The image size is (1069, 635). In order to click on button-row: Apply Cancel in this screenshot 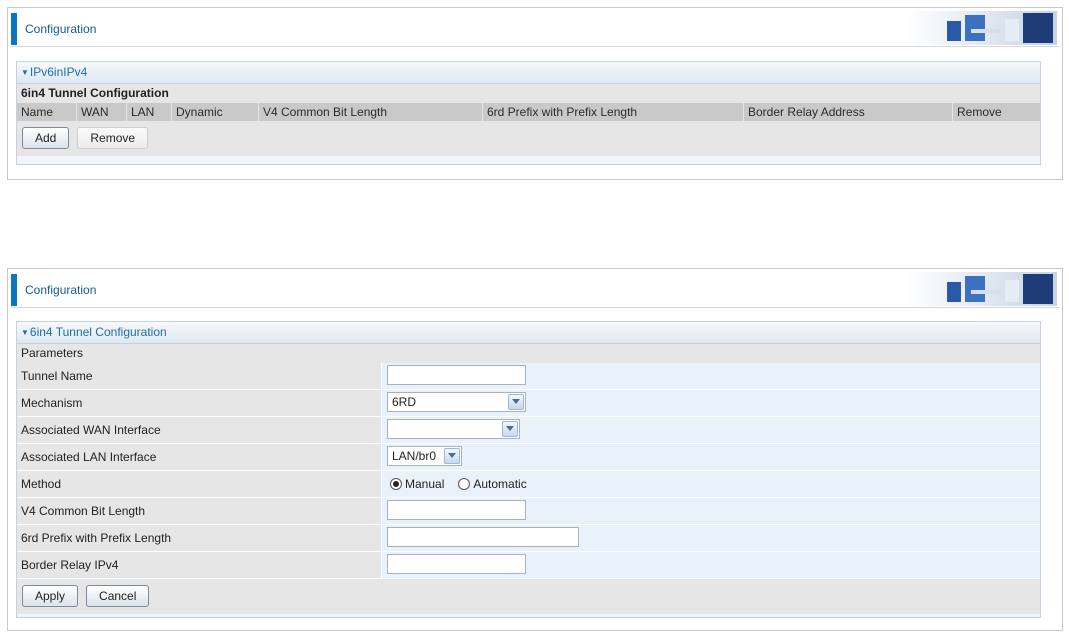, I will do `click(528, 596)`.